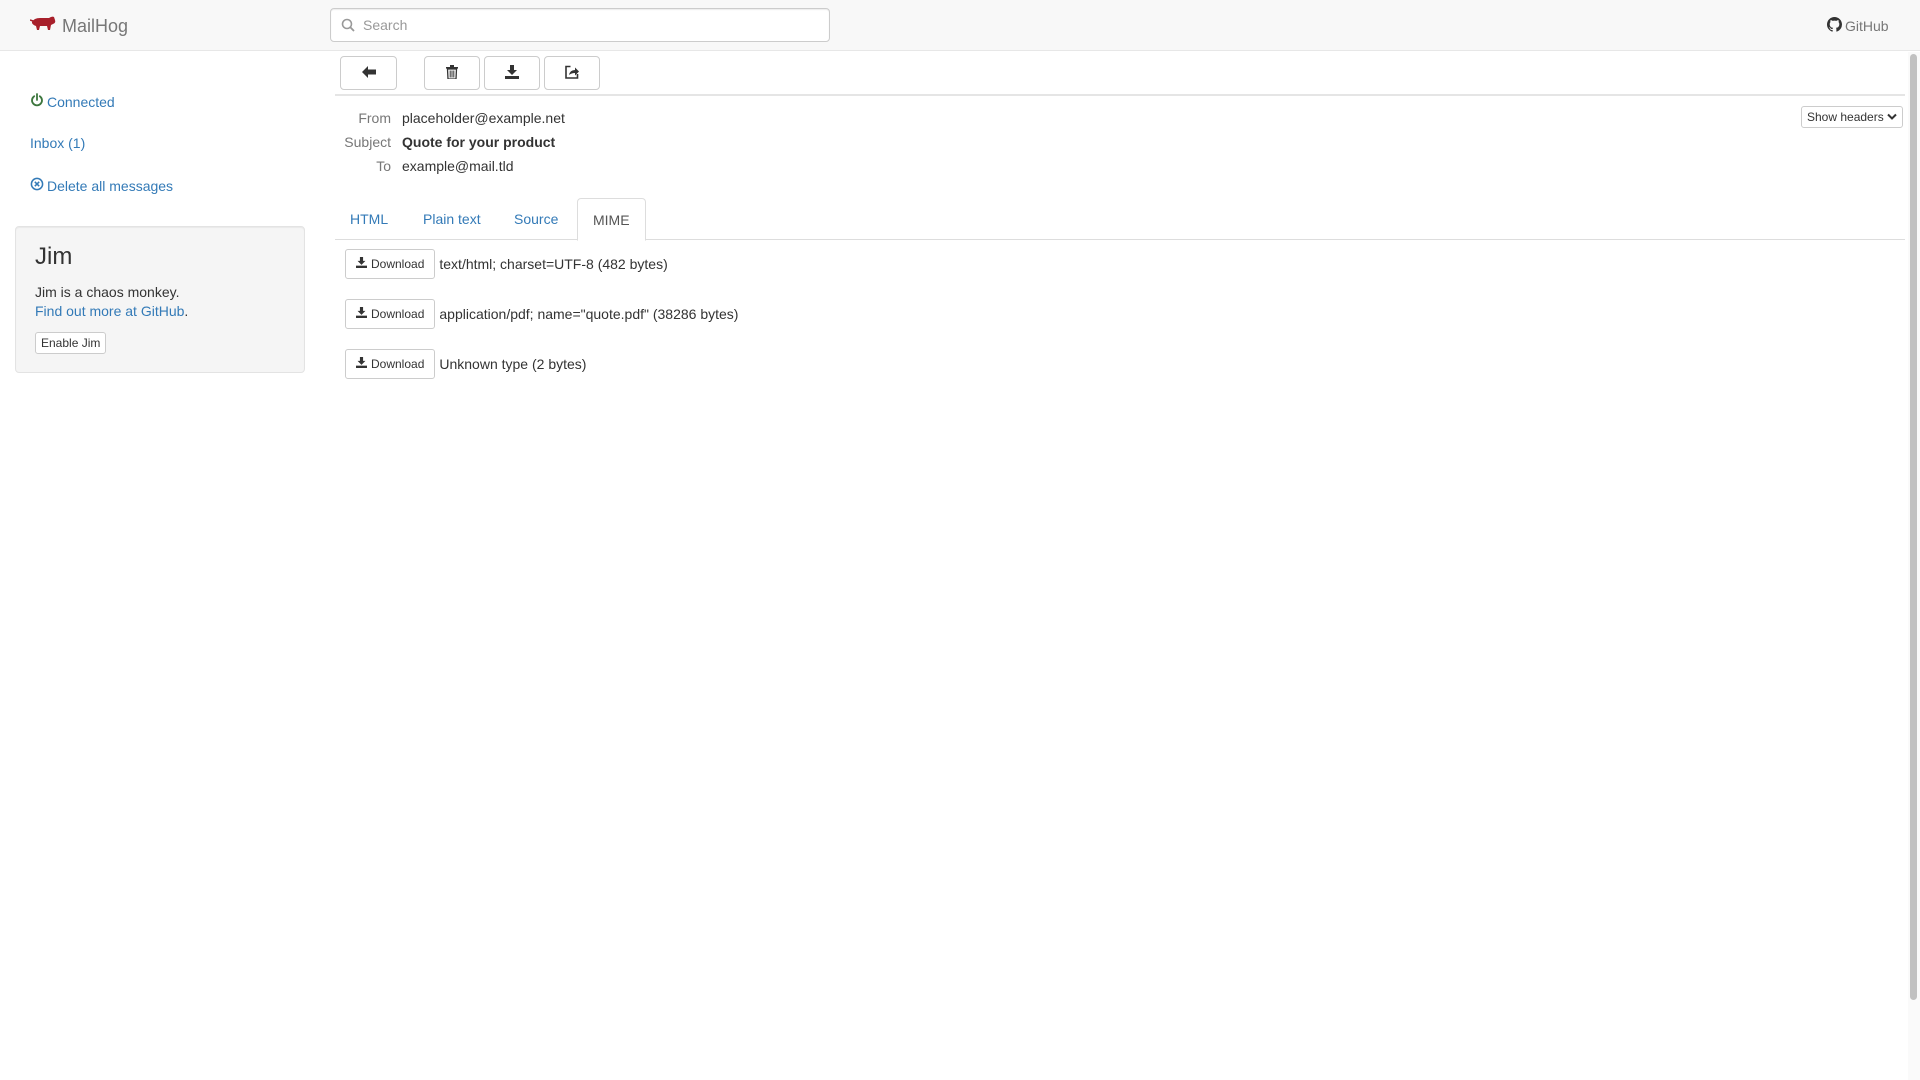  I want to click on power-icon, so click(38, 101).